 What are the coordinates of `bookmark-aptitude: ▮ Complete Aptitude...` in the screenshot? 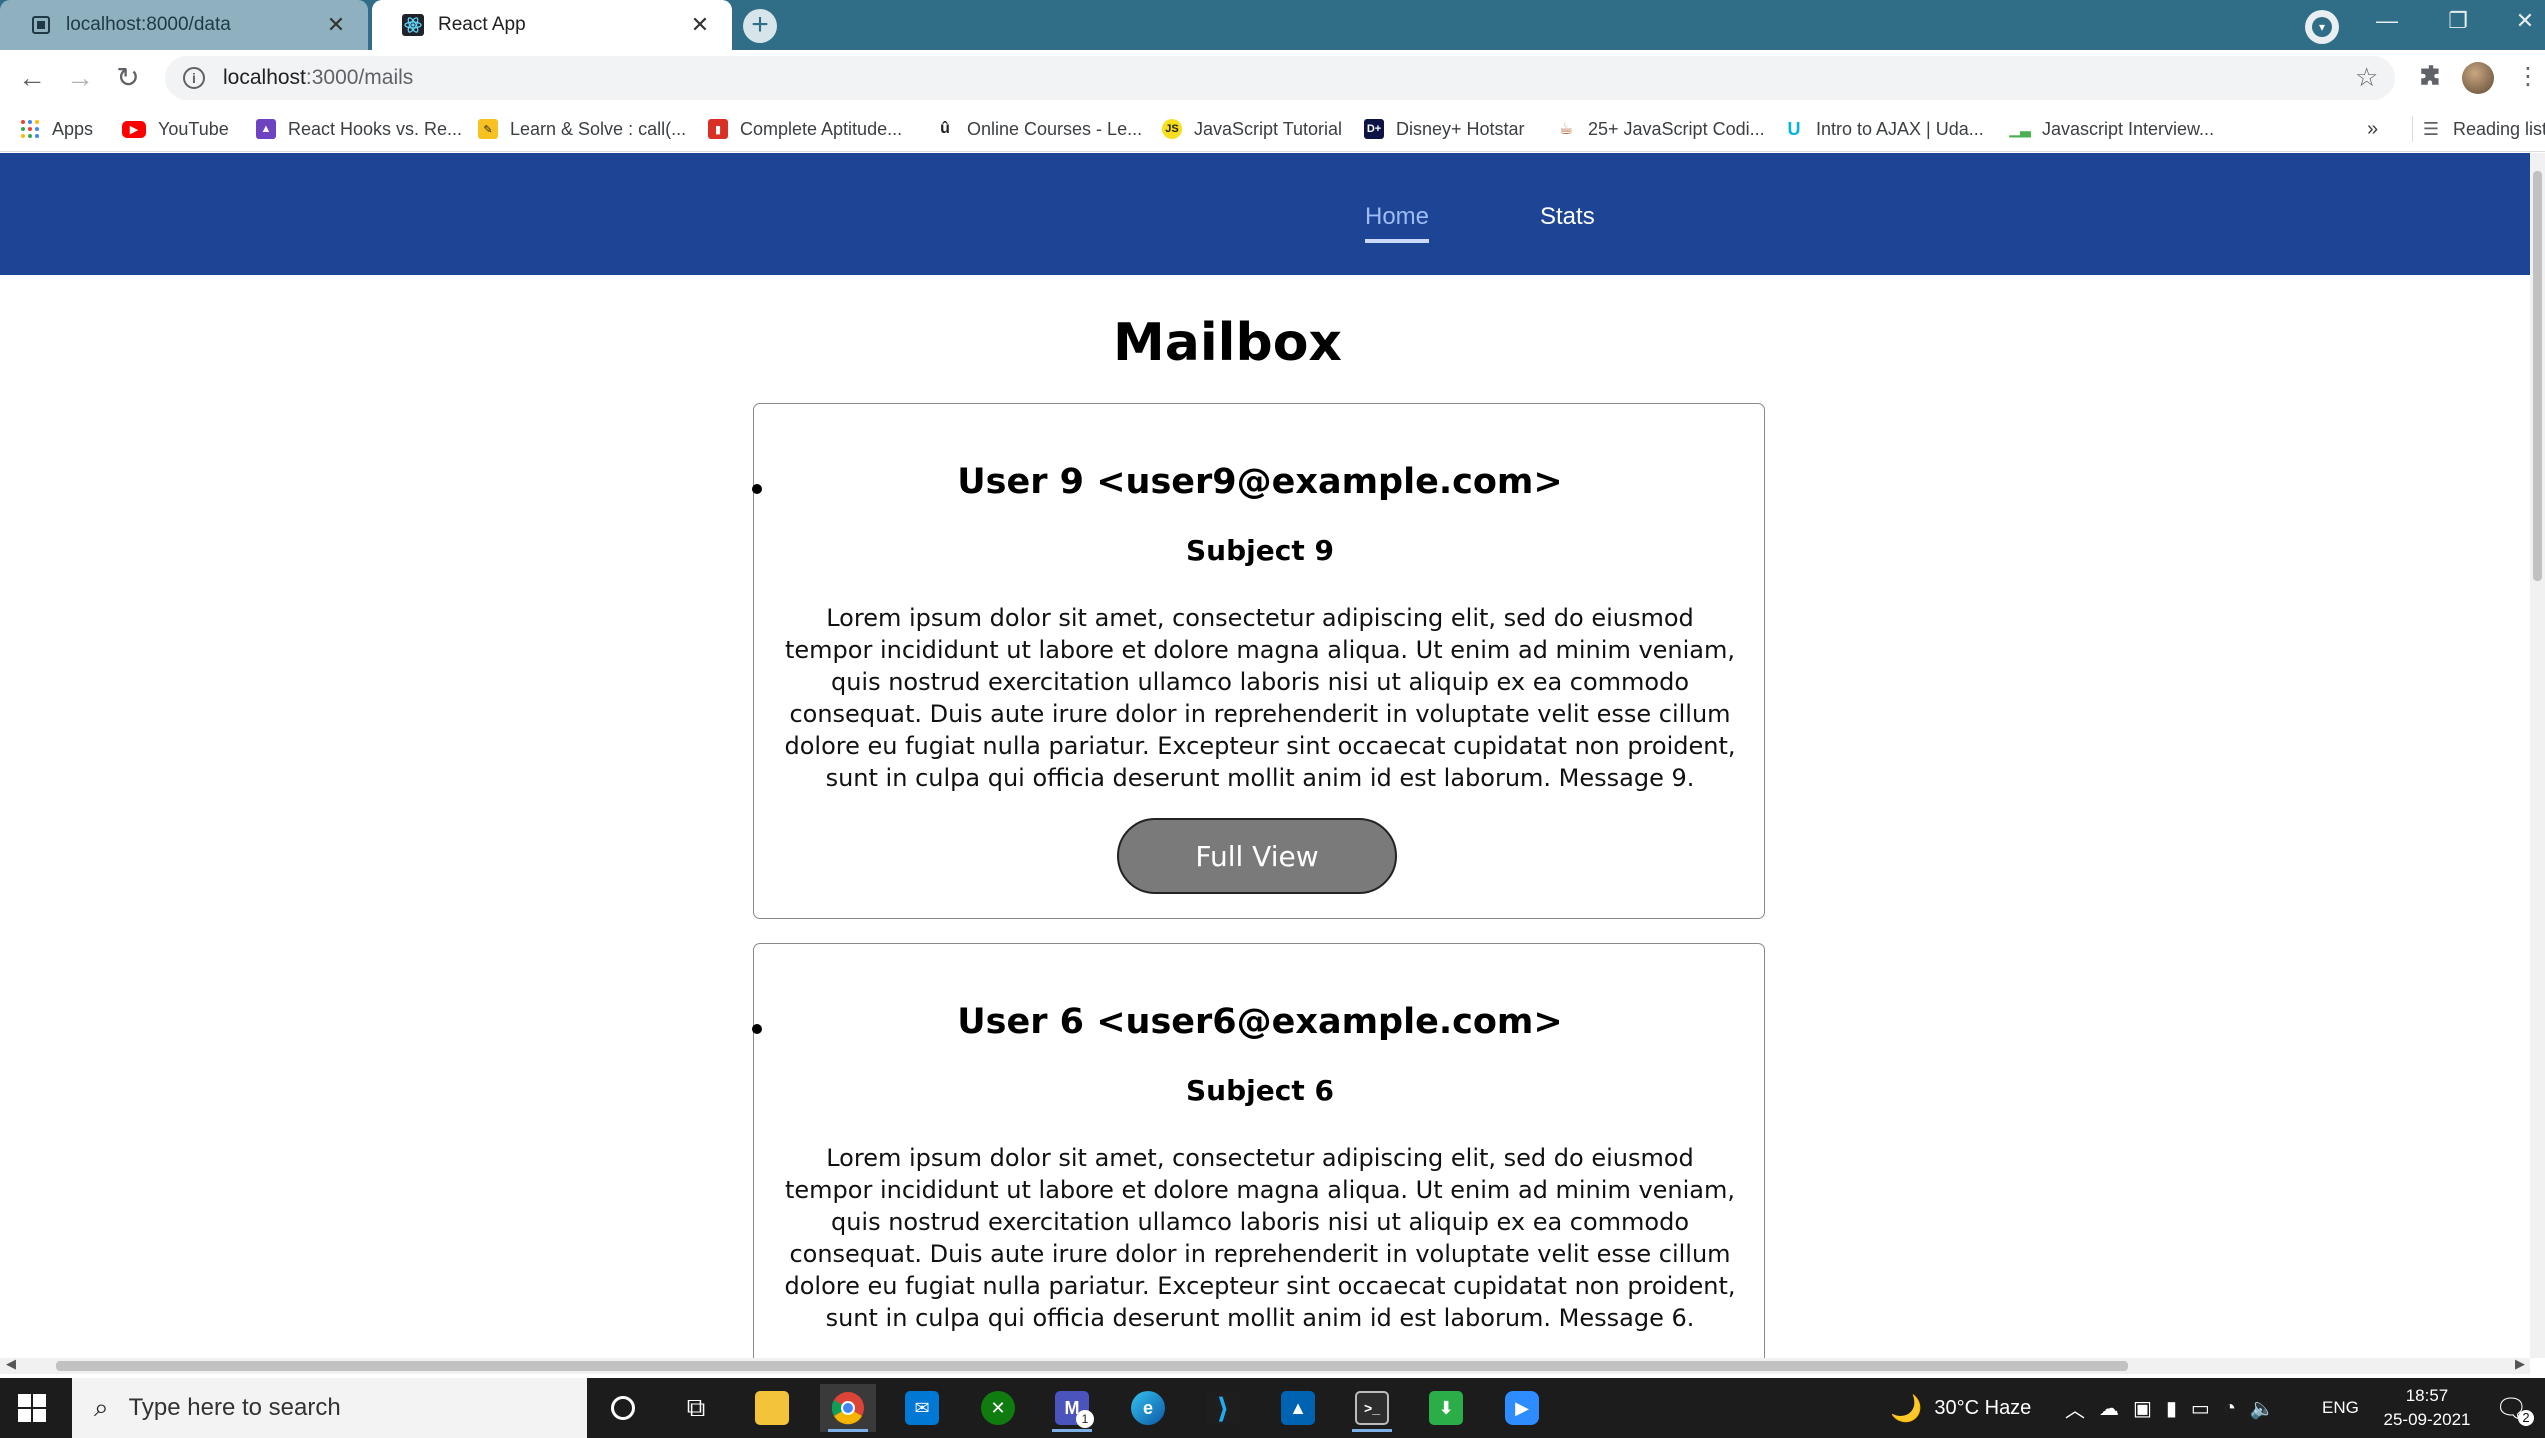 It's located at (805, 129).